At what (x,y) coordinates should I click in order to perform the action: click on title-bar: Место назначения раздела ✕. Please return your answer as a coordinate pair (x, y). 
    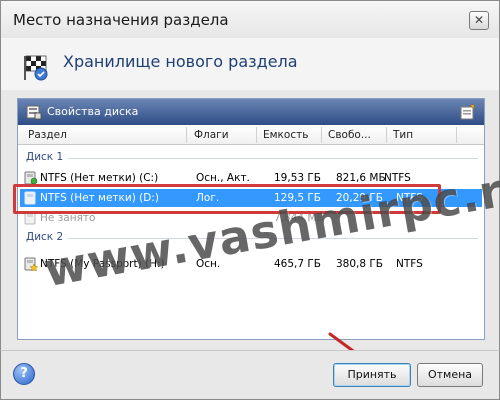
    Looking at the image, I should click on (250, 19).